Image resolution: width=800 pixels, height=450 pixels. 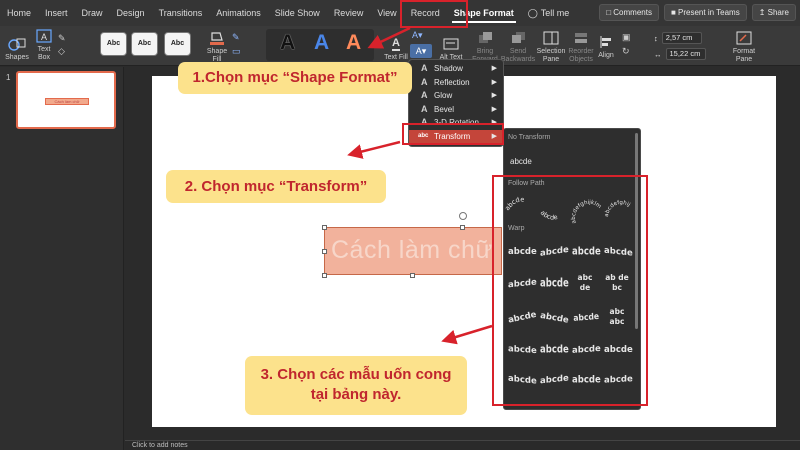 I want to click on align-label: Align, so click(x=606, y=55).